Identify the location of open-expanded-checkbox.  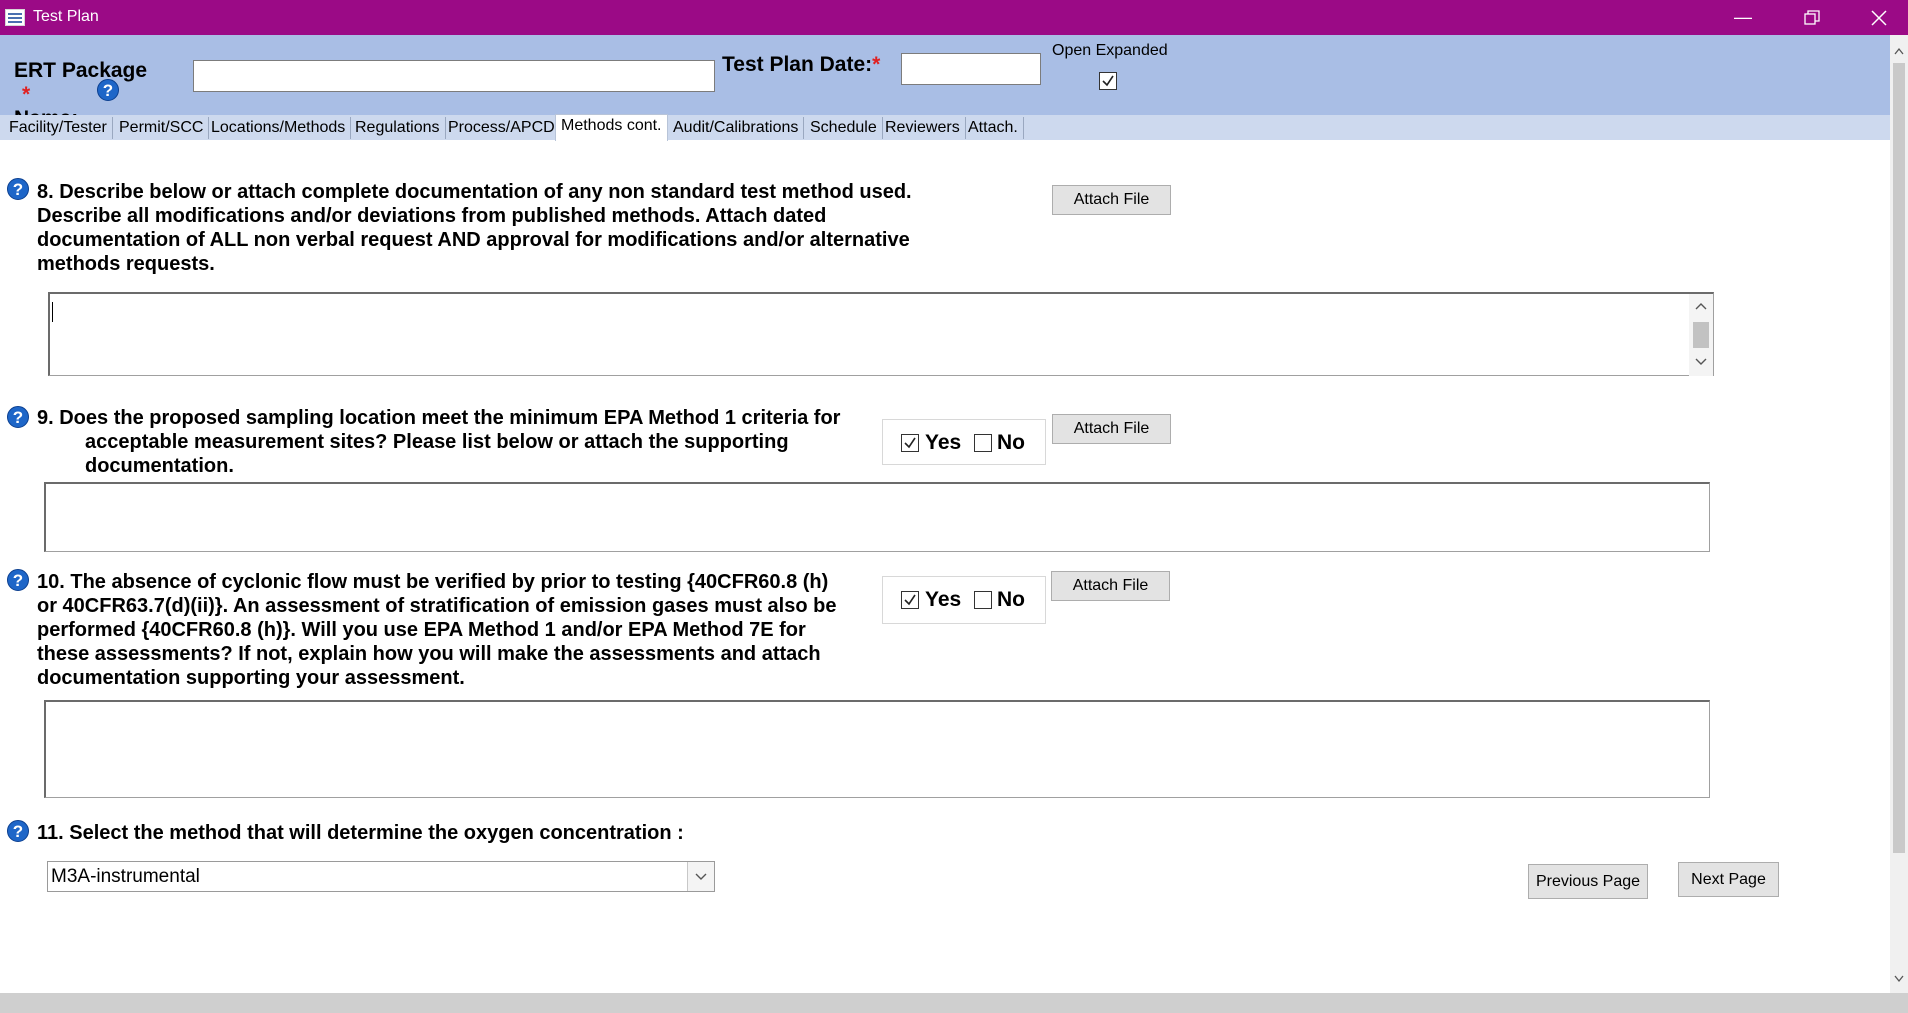
(1108, 81).